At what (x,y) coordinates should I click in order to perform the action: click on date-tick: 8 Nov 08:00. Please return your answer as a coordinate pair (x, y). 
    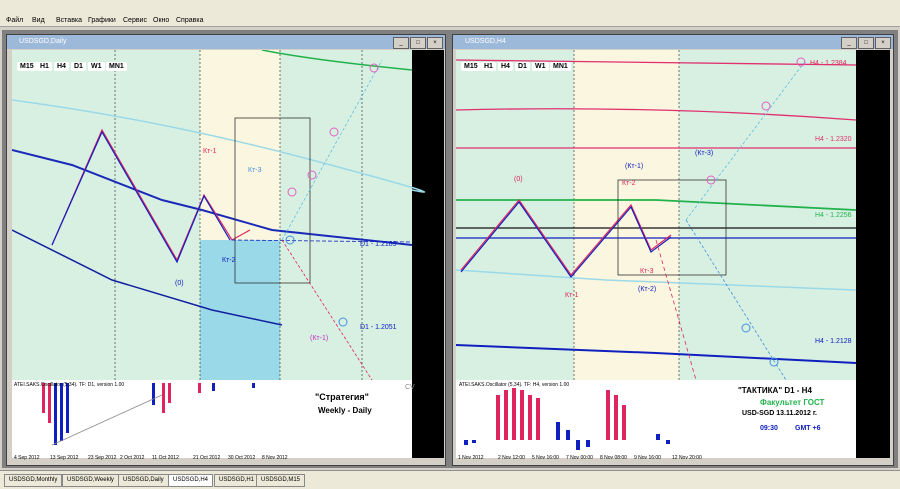
    Looking at the image, I should click on (613, 458).